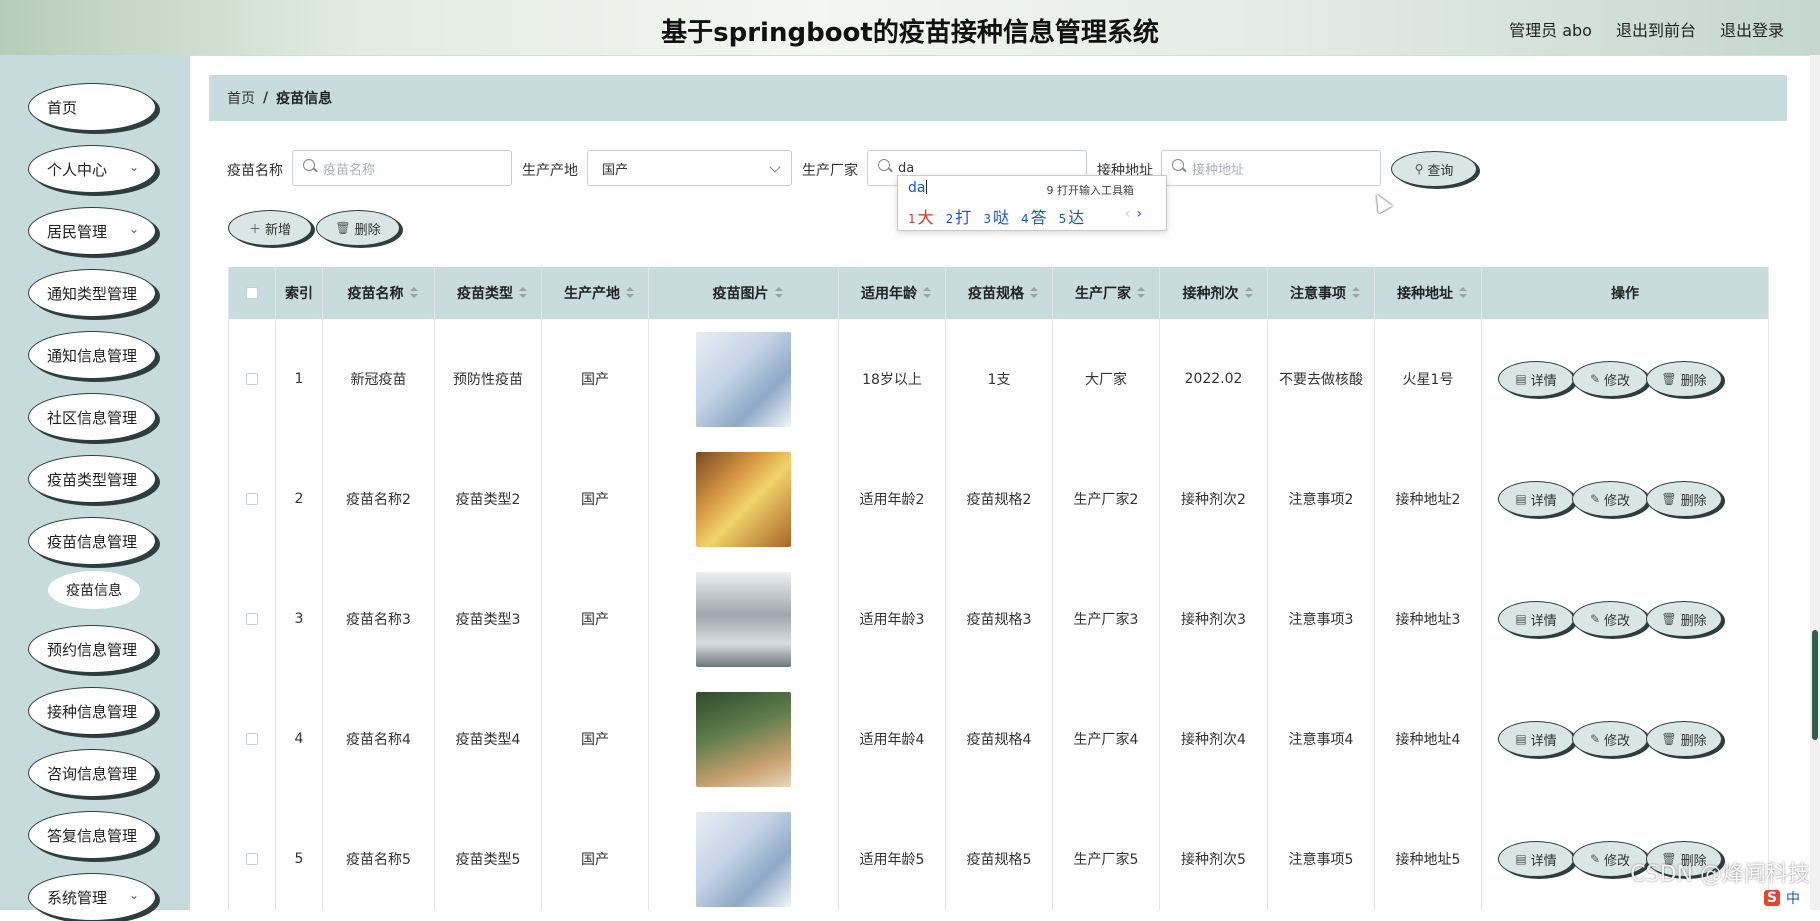 Image resolution: width=1820 pixels, height=921 pixels. What do you see at coordinates (92, 479) in the screenshot?
I see `sidebar-item-vaccine-types: 疫苗类型管理` at bounding box center [92, 479].